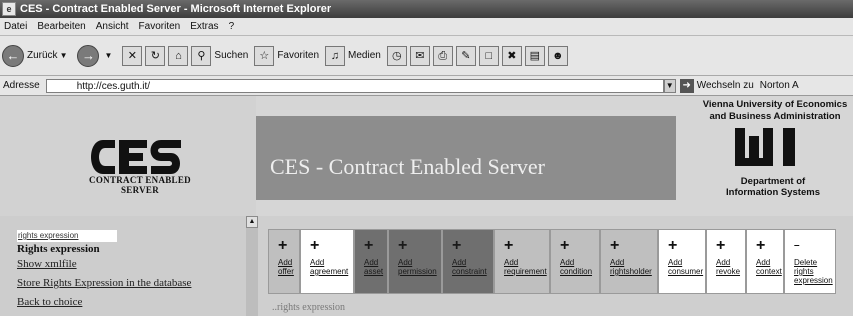 This screenshot has width=853, height=316. Describe the element at coordinates (419, 55) in the screenshot. I see `mail-icon: ✉` at that location.